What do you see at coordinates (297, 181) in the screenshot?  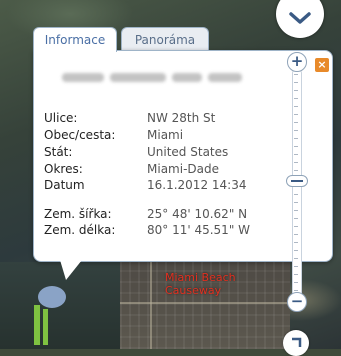 I see `zoom-slider-handle` at bounding box center [297, 181].